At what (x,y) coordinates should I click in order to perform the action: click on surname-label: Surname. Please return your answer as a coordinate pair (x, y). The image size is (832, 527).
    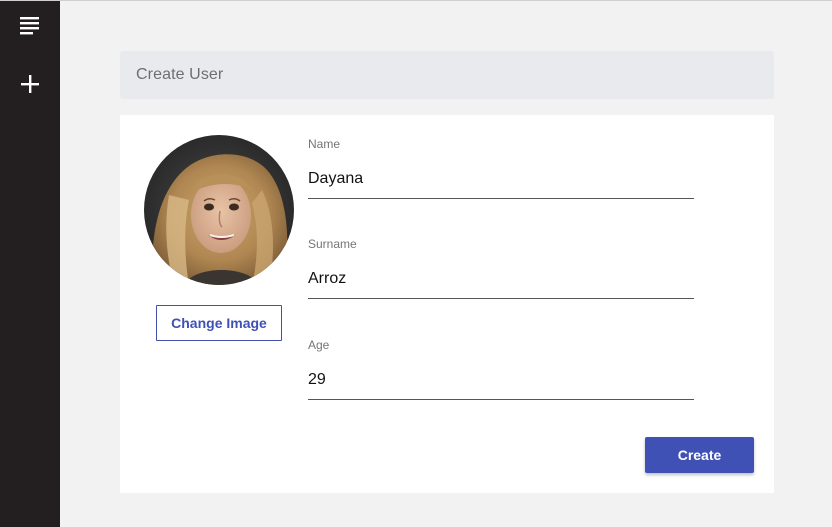
    Looking at the image, I should click on (332, 244).